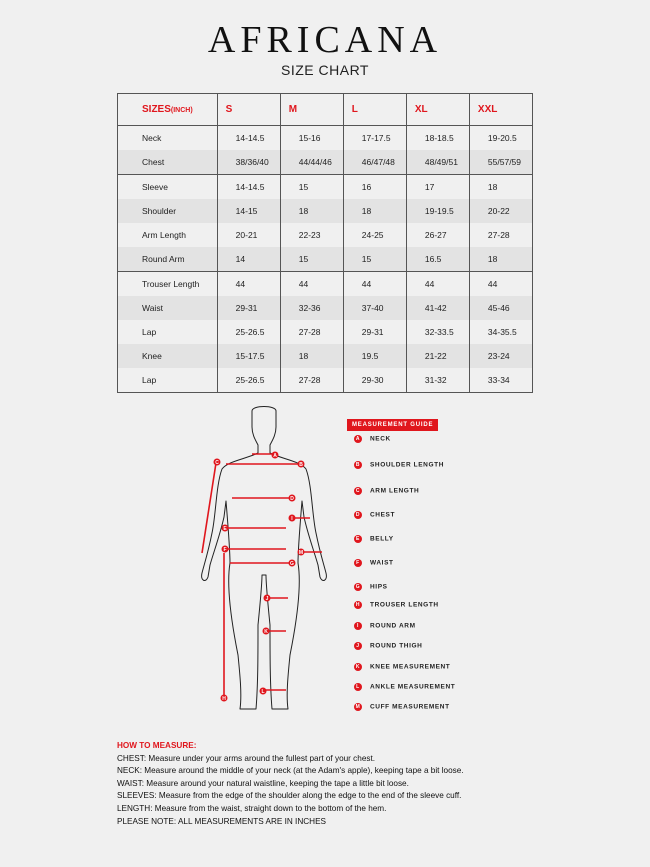 The width and height of the screenshot is (650, 867). I want to click on body-diagram: ABCDEFGHIJKLM, so click(264, 558).